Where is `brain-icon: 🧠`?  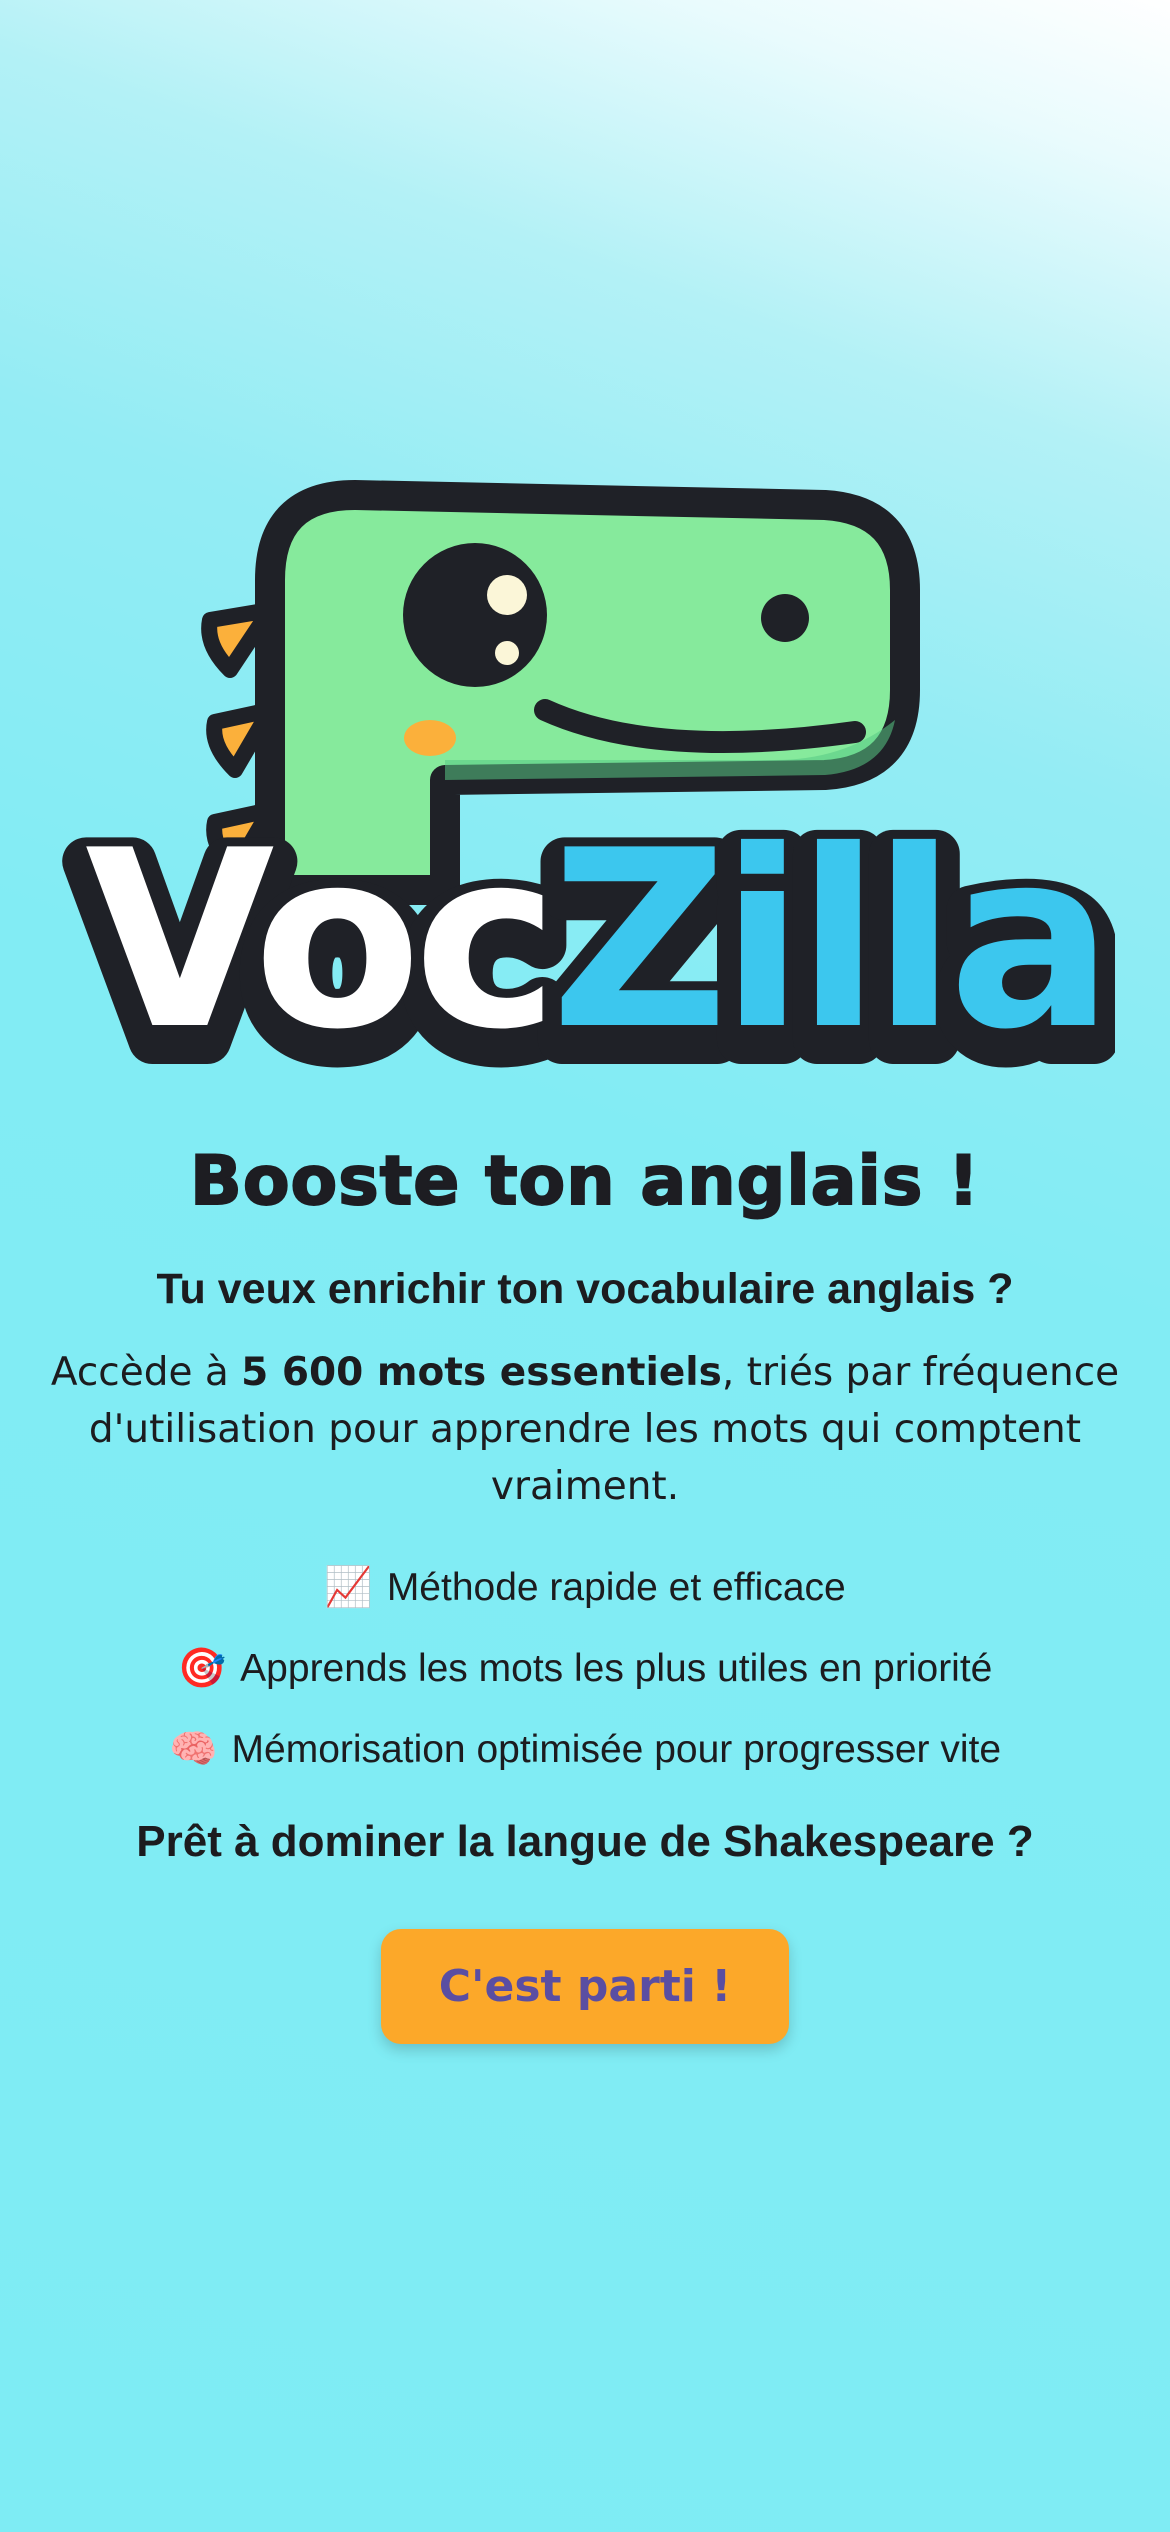
brain-icon: 🧠 is located at coordinates (193, 1749).